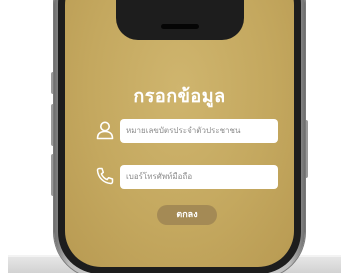  I want to click on id-number-field: หมายเลขบัตรประจำตัวประชาชน, so click(199, 131).